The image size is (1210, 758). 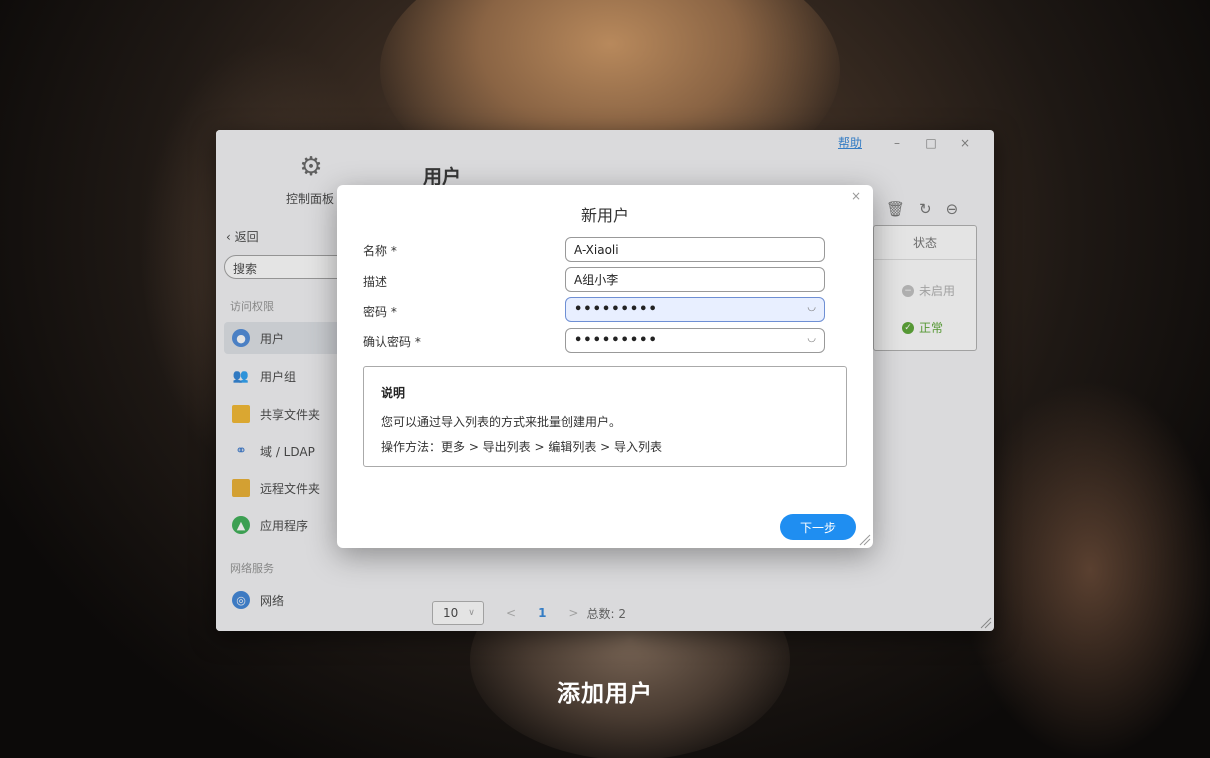 I want to click on description-field: A组小李, so click(x=695, y=279).